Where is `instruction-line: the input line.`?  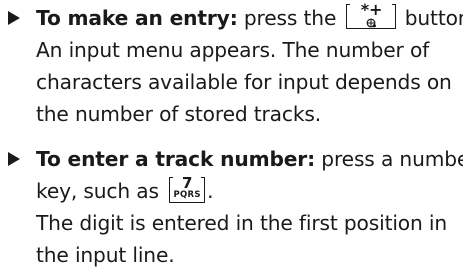 instruction-line: the input line. is located at coordinates (105, 255).